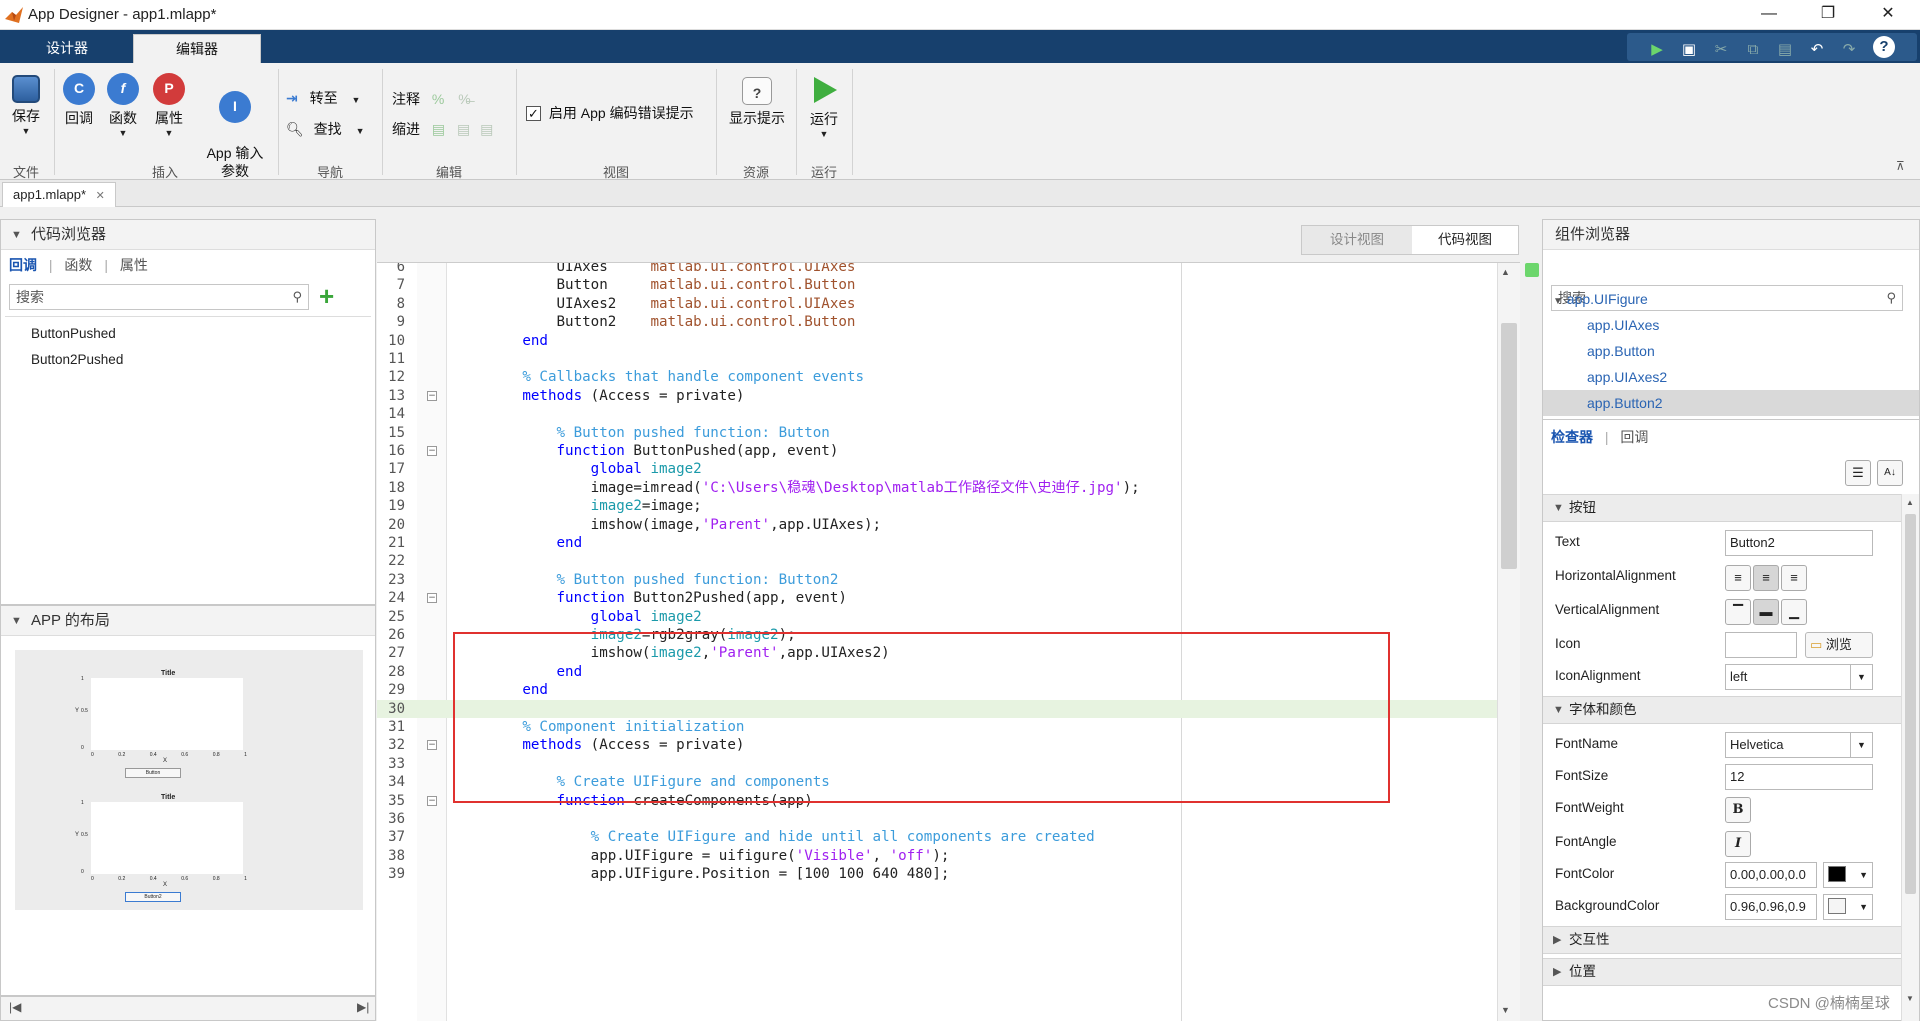 The image size is (1920, 1021). I want to click on expand-triangle-icon: ▼, so click(1558, 301).